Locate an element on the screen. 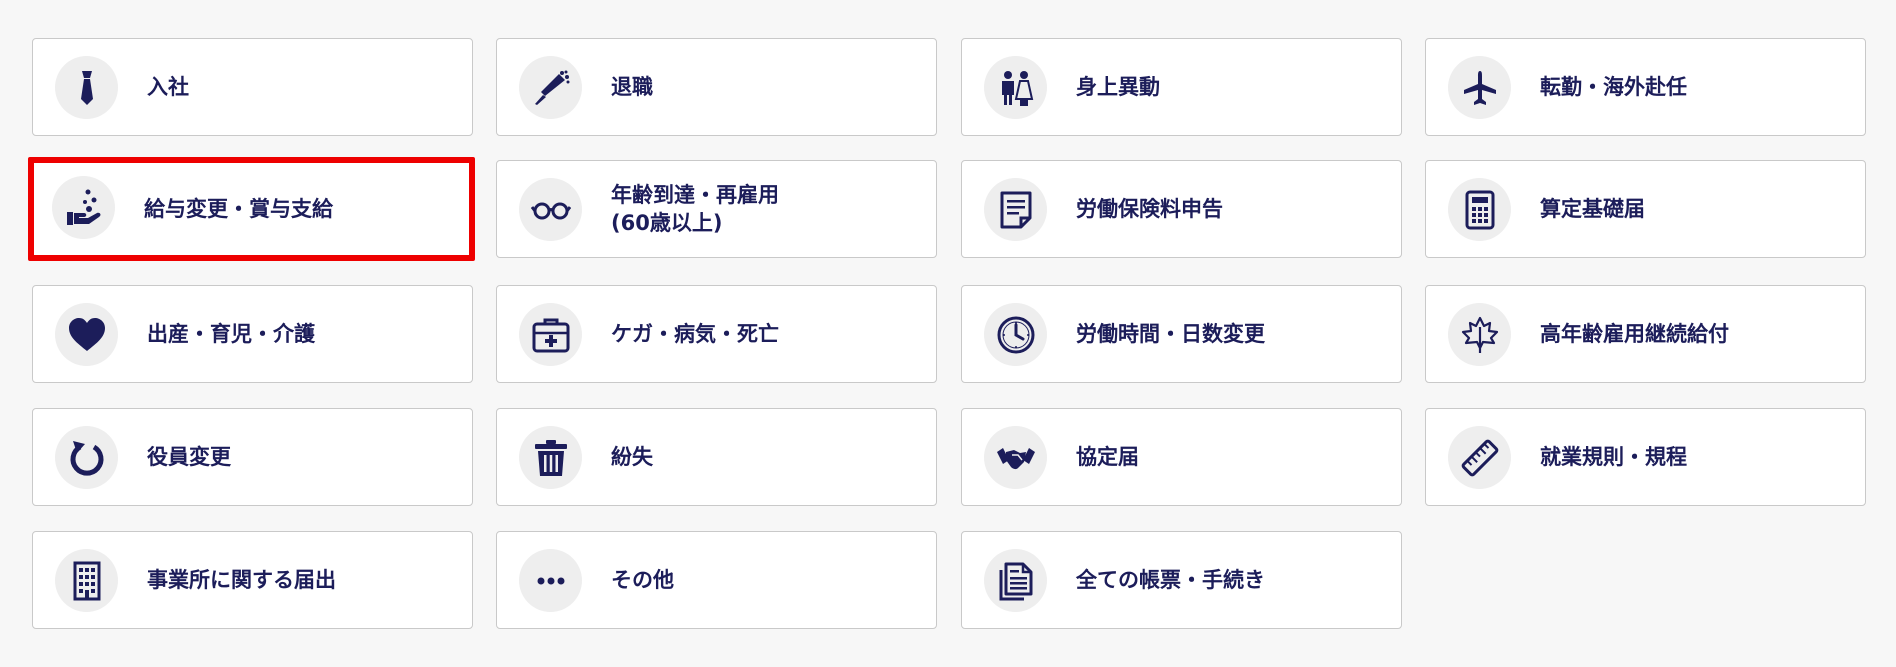 This screenshot has height=667, width=1896. procedure-label: 高年齢雇用継続給付 is located at coordinates (1634, 334).